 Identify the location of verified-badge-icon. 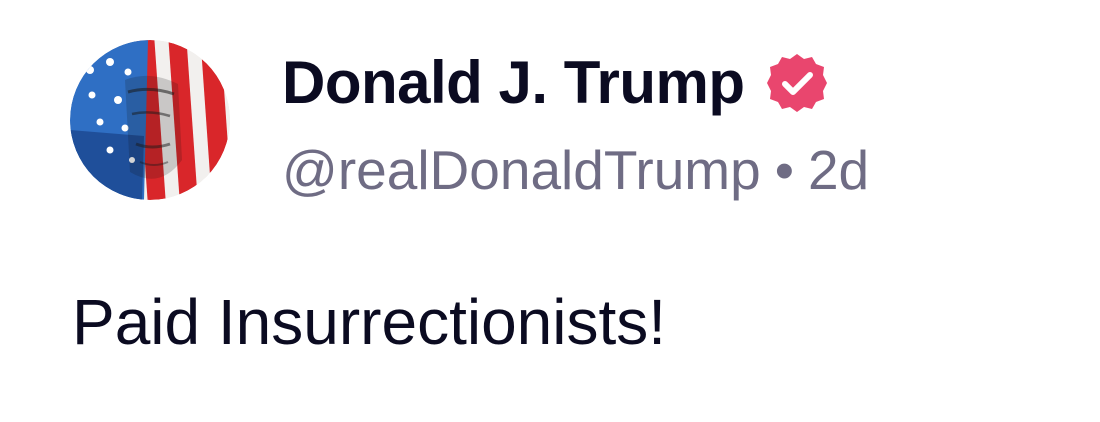
(797, 83).